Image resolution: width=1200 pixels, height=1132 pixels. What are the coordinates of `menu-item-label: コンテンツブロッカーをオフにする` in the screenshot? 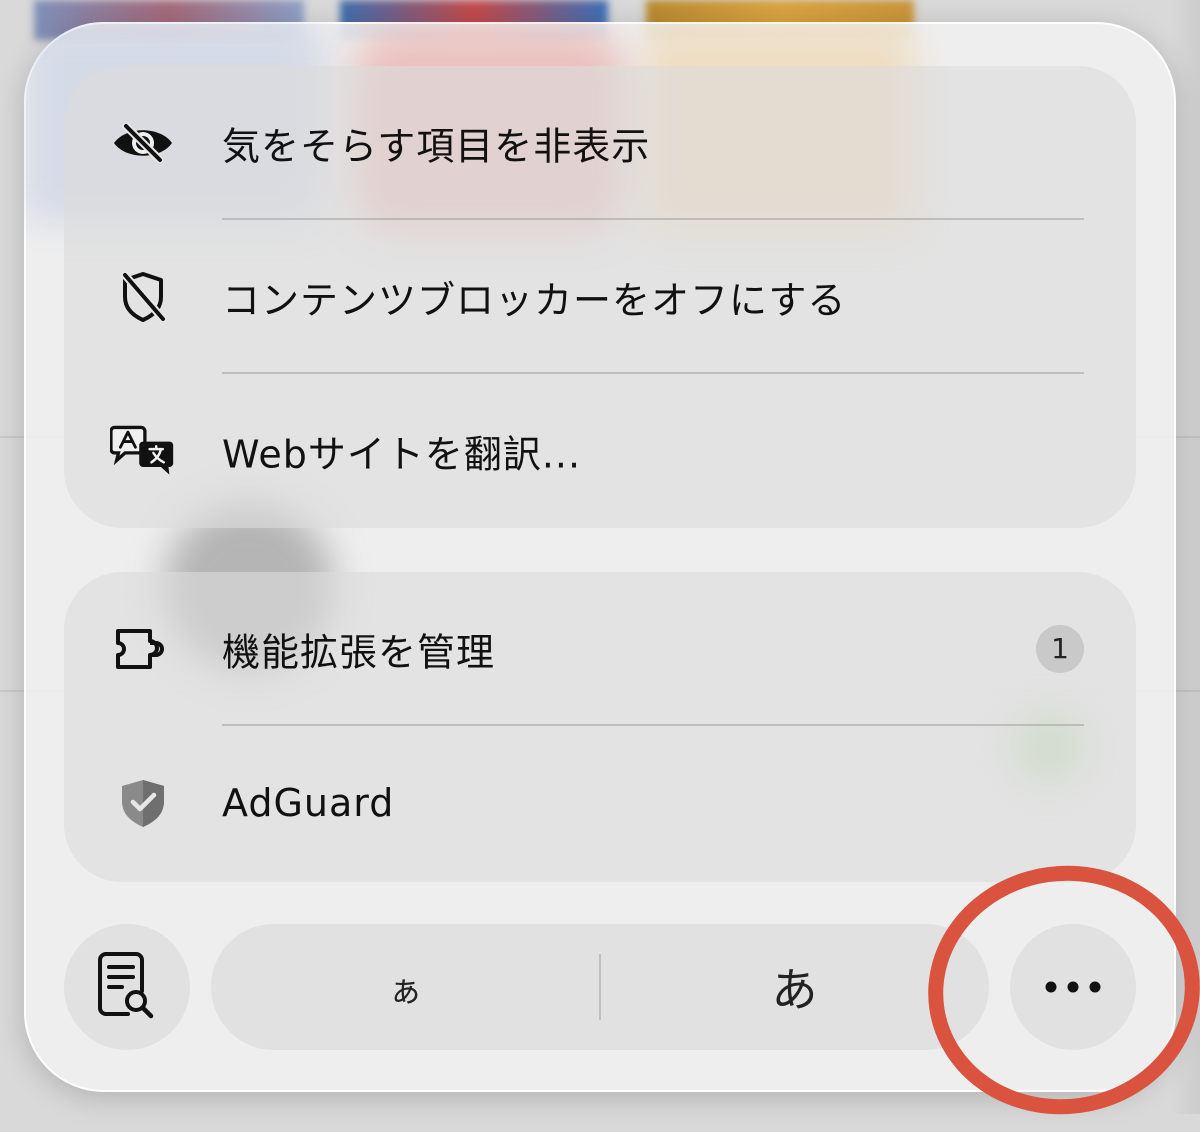 It's located at (534, 300).